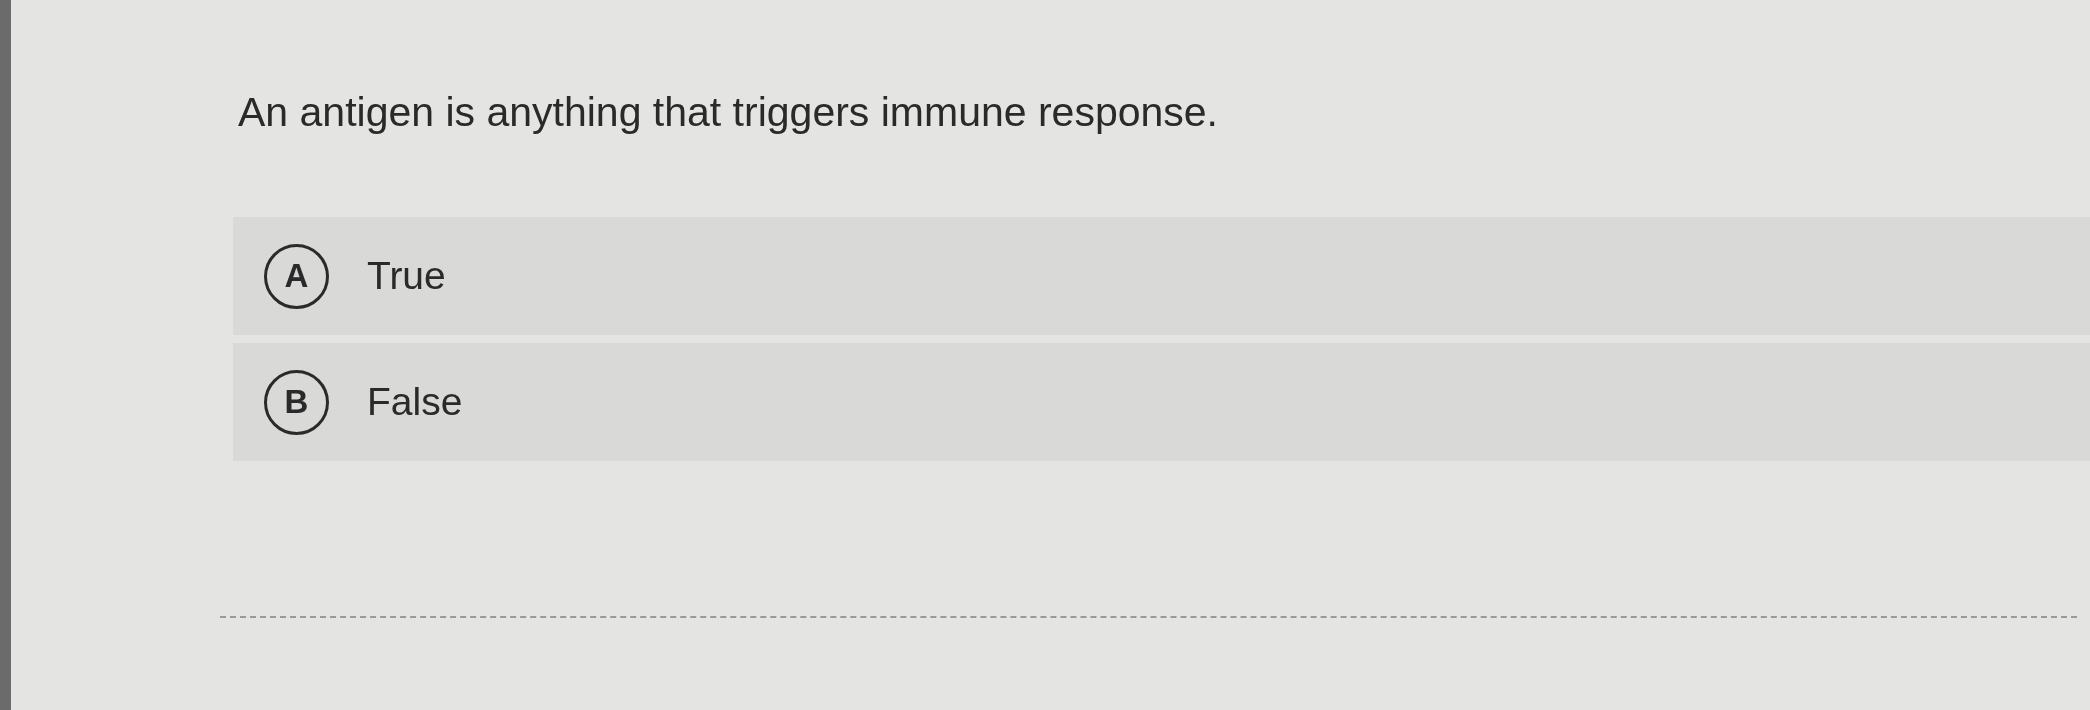 The height and width of the screenshot is (710, 2090). What do you see at coordinates (1161, 402) in the screenshot?
I see `answer-option: B False` at bounding box center [1161, 402].